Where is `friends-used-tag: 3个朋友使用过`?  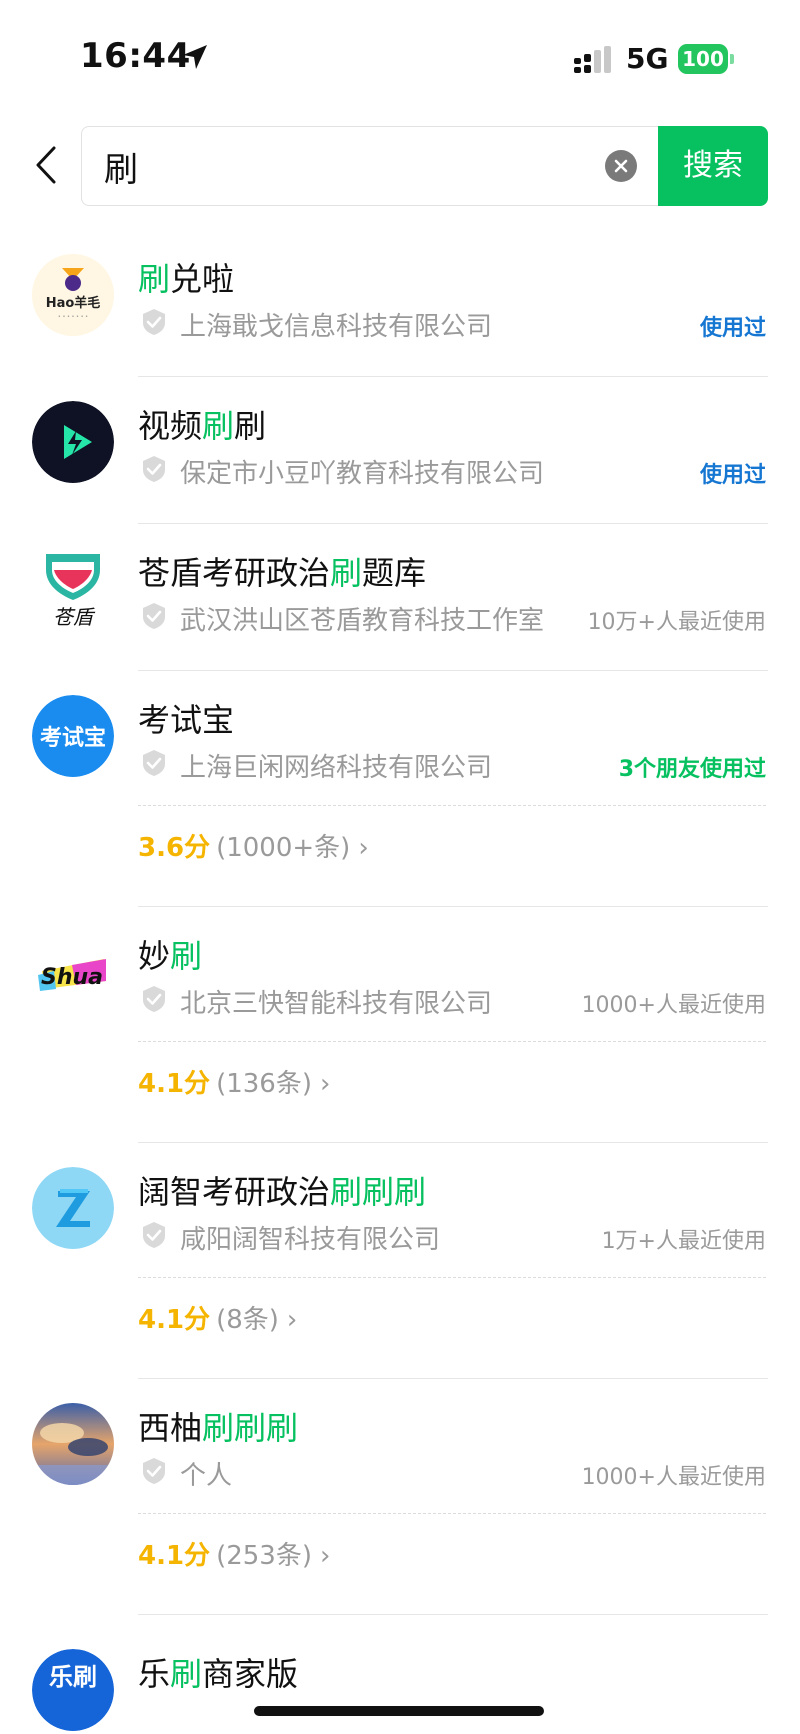 friends-used-tag: 3个朋友使用过 is located at coordinates (692, 769).